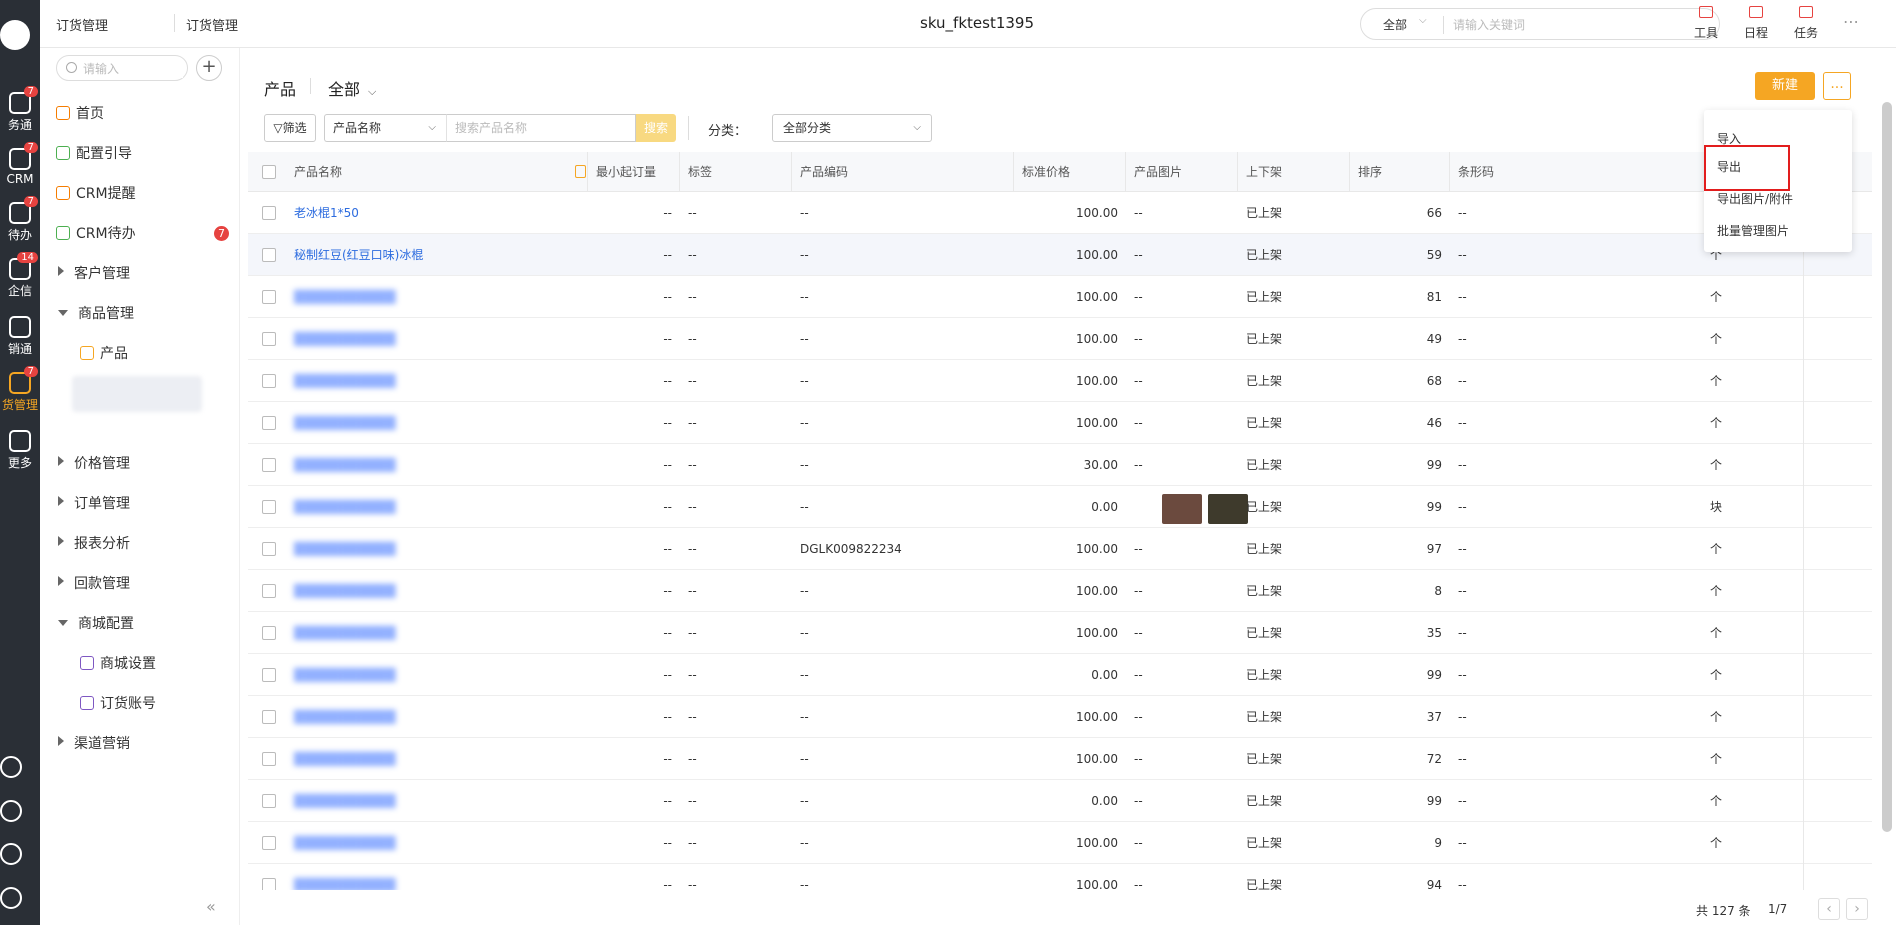 This screenshot has height=925, width=1896. I want to click on rail-item: 务通 7, so click(20, 109).